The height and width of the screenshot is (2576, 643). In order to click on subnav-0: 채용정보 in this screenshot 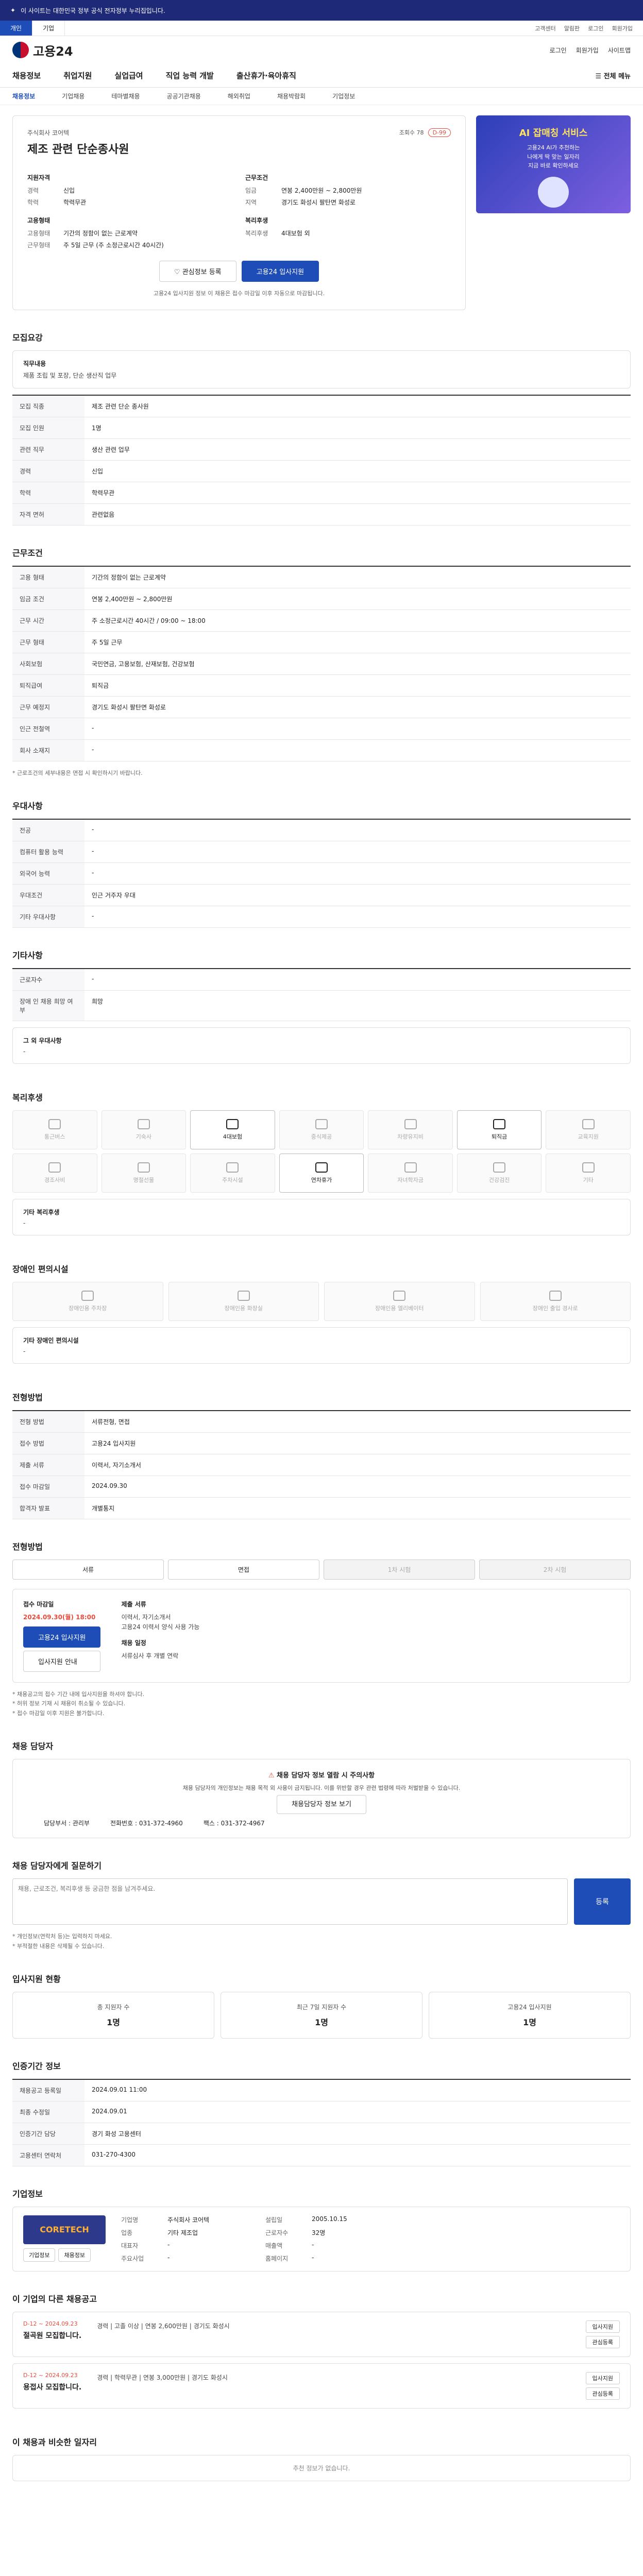, I will do `click(23, 96)`.